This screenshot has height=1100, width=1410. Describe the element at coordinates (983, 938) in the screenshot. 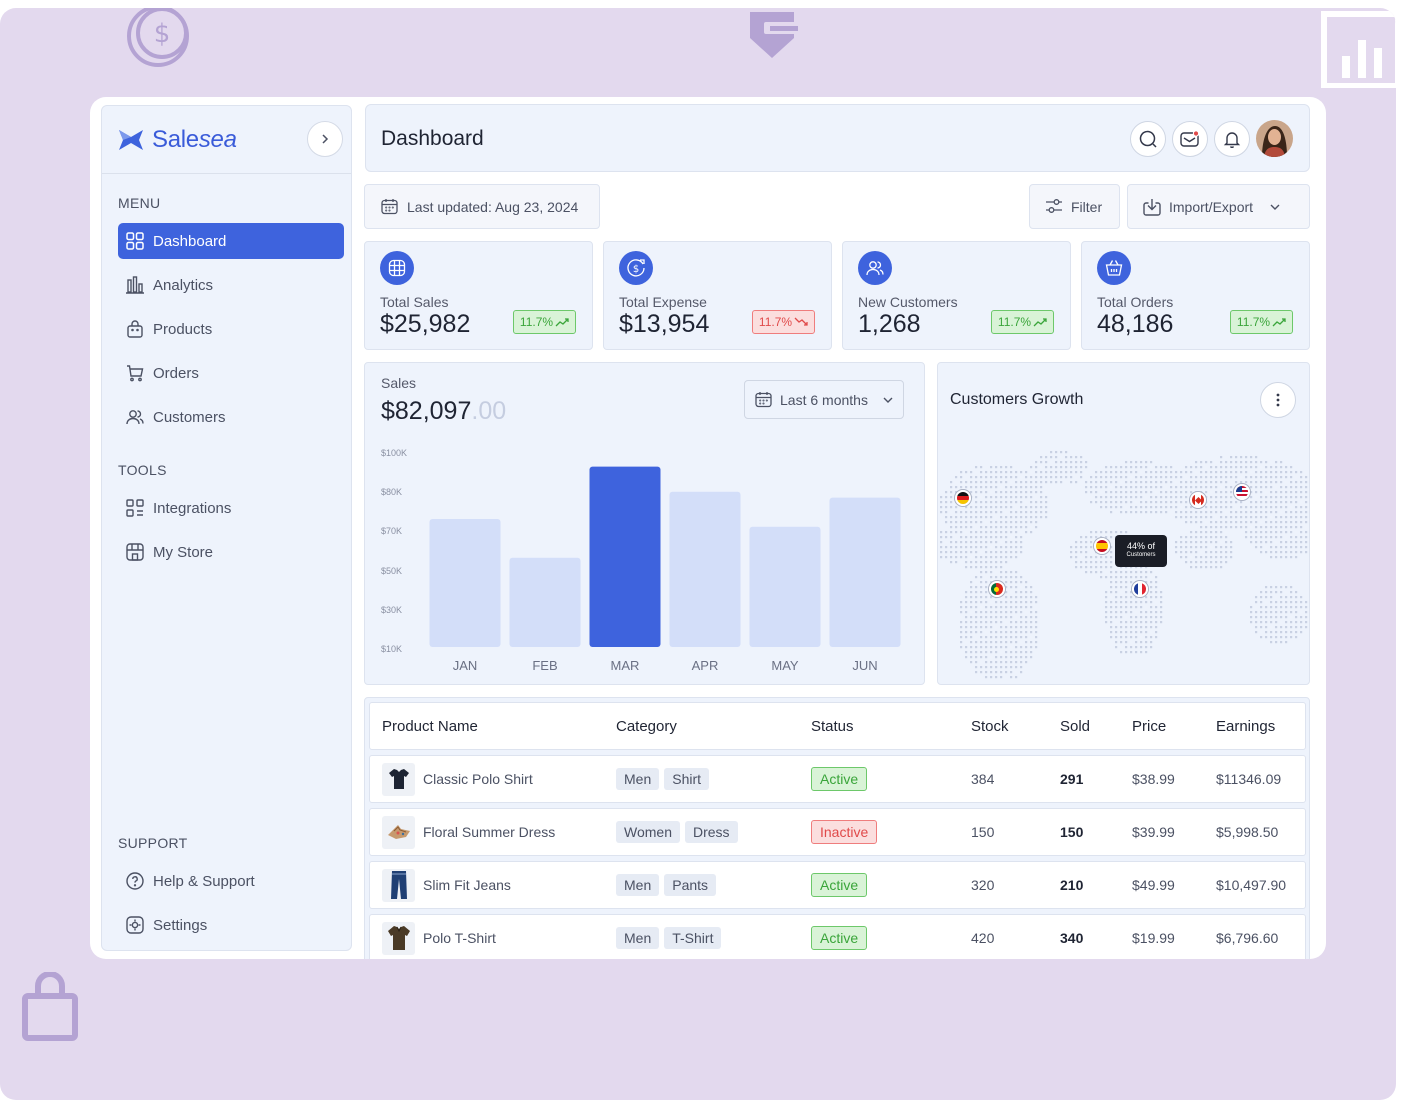

I see `stock-cell: 420` at that location.